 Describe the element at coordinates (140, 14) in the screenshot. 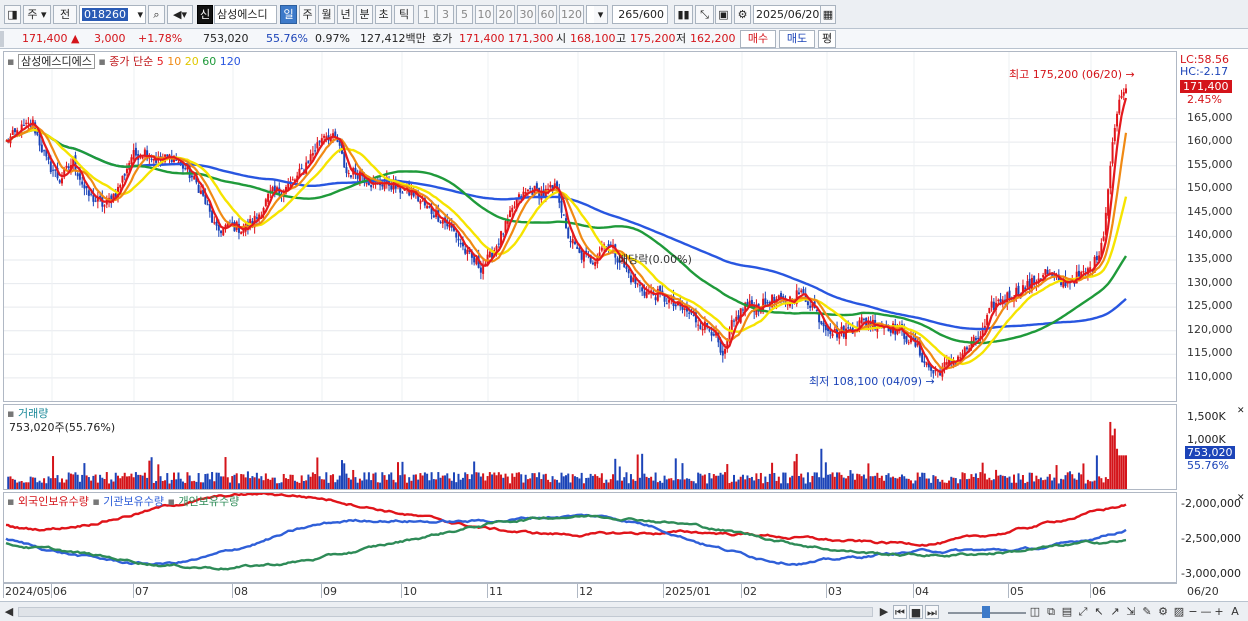

I see `code-dropdown-icon: ▾` at that location.